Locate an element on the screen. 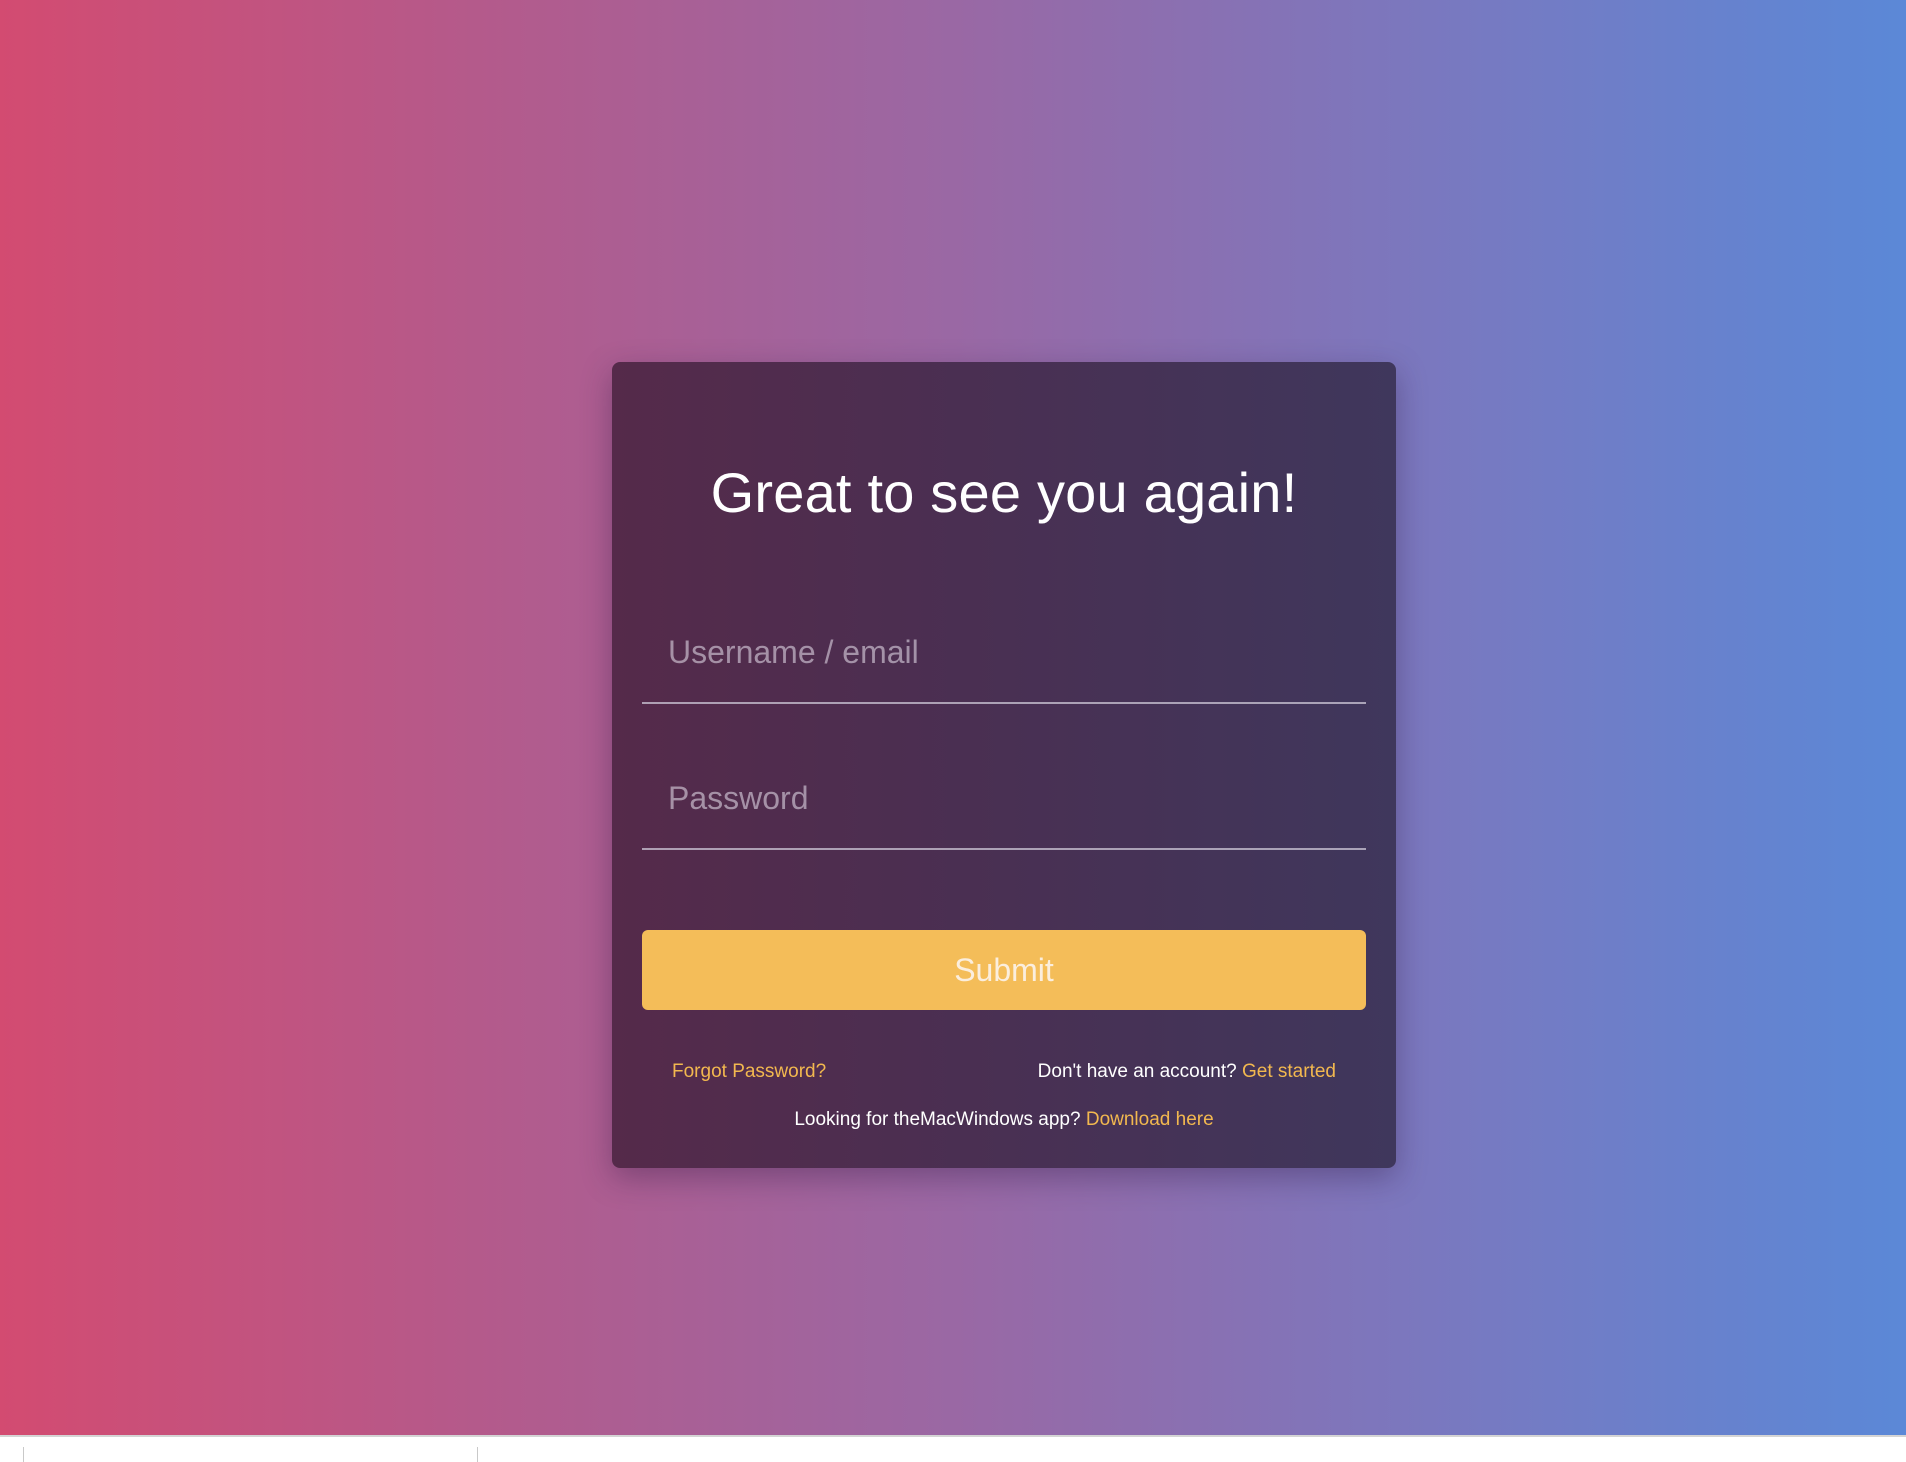  signup-prompt: Don't have an account? Get started is located at coordinates (1187, 1072).